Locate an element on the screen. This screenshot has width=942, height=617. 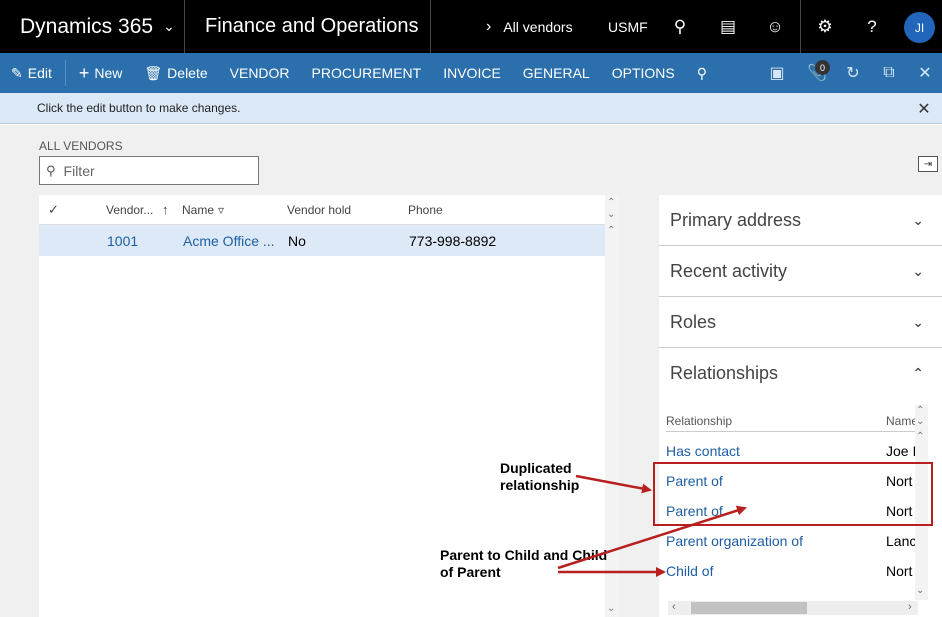
factbox-title: Roles is located at coordinates (693, 321).